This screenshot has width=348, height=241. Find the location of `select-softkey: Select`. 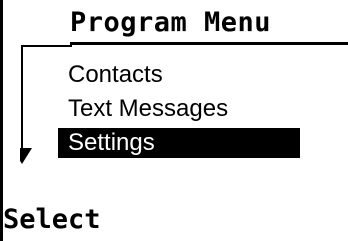

select-softkey: Select is located at coordinates (52, 220).